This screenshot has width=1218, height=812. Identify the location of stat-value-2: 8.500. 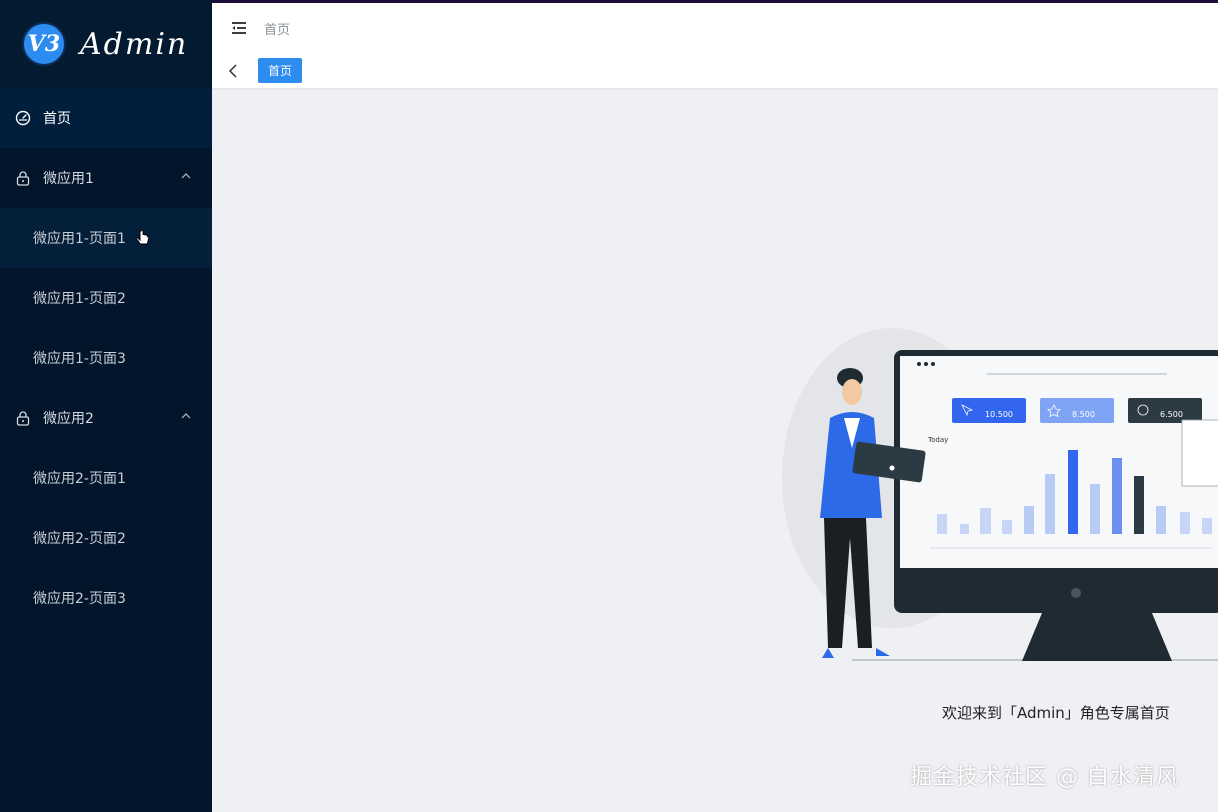
(1083, 414).